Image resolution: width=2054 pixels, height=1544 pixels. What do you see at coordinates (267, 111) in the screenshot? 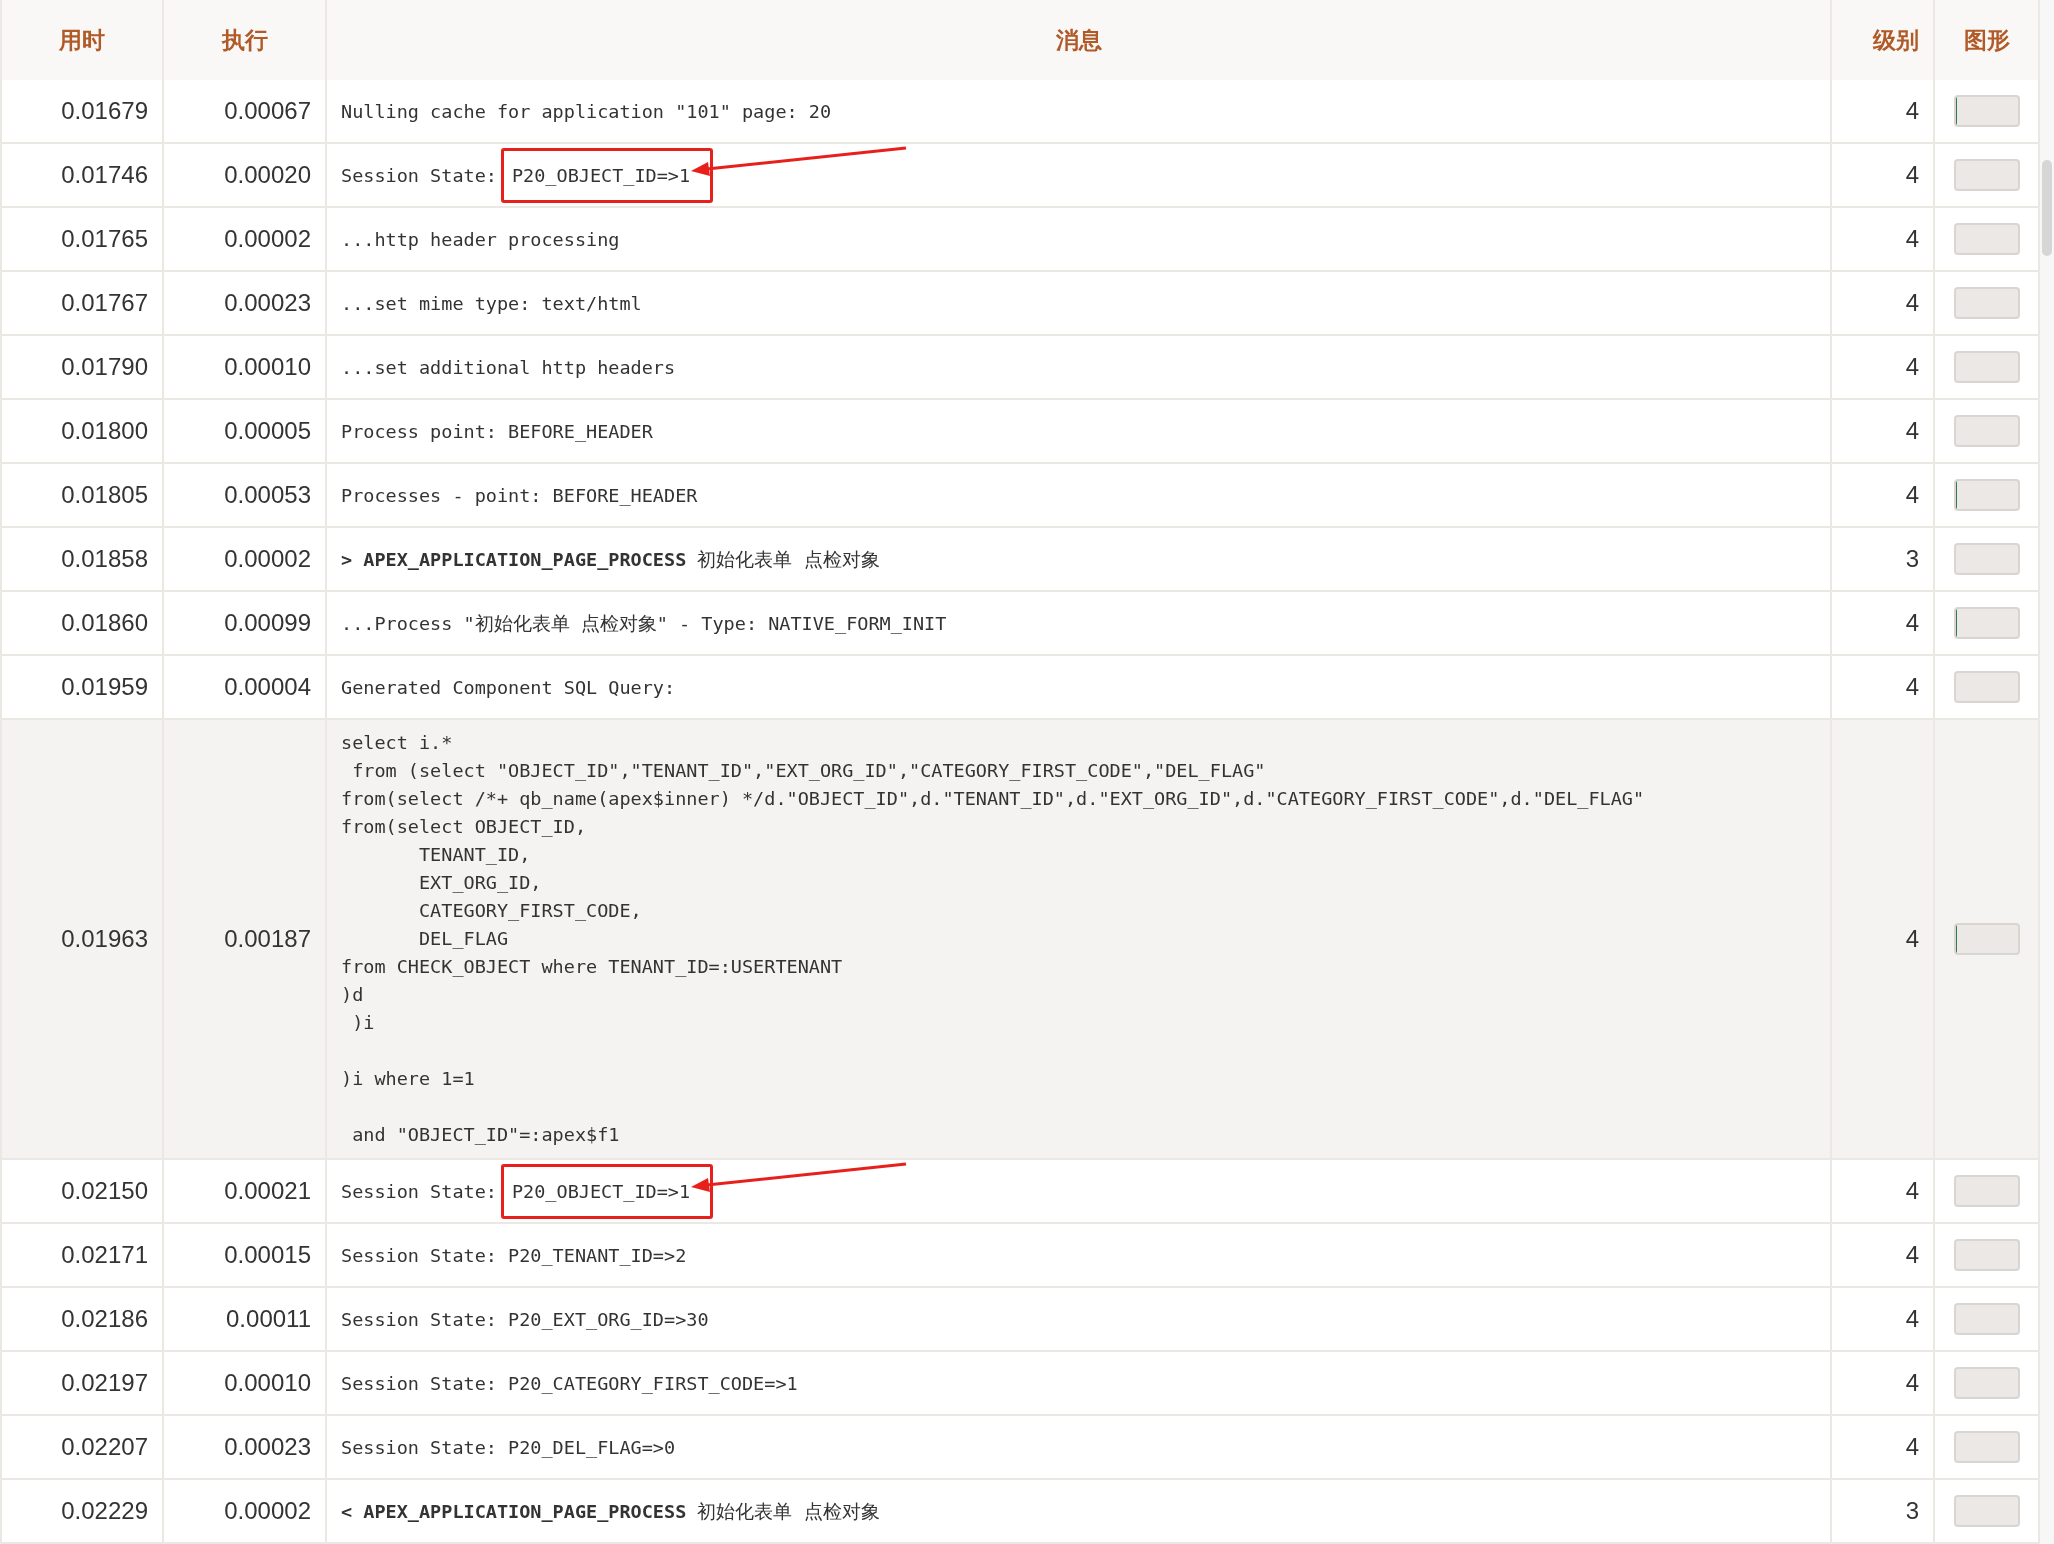
I see `execution-time: 0.00067` at bounding box center [267, 111].